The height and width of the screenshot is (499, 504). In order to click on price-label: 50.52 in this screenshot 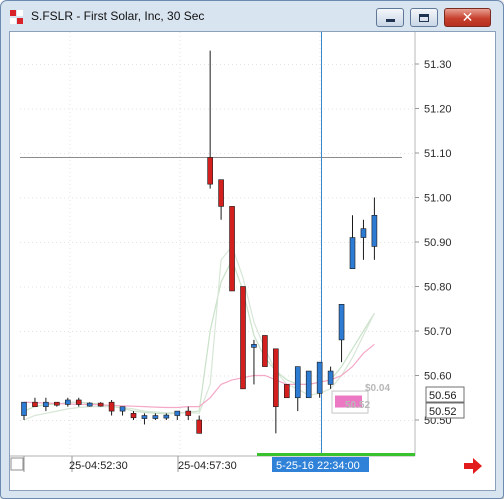, I will do `click(443, 412)`.